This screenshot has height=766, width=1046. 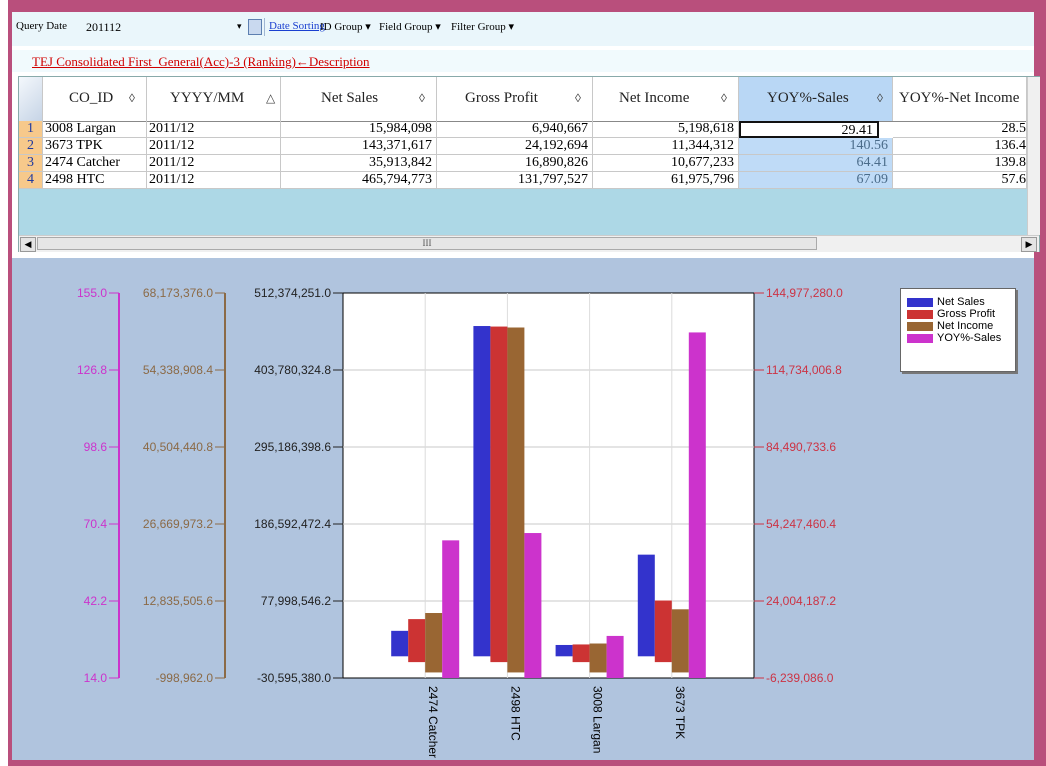 I want to click on net_sales-axis-tick-label: 403,780,324.8, so click(x=292, y=370).